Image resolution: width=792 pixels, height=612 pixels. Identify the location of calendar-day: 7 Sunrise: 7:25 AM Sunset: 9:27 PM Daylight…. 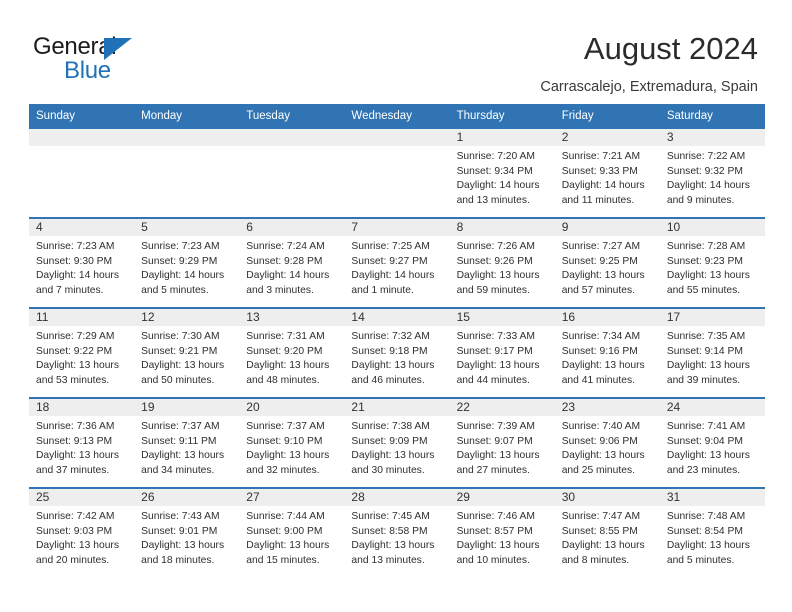
(397, 263).